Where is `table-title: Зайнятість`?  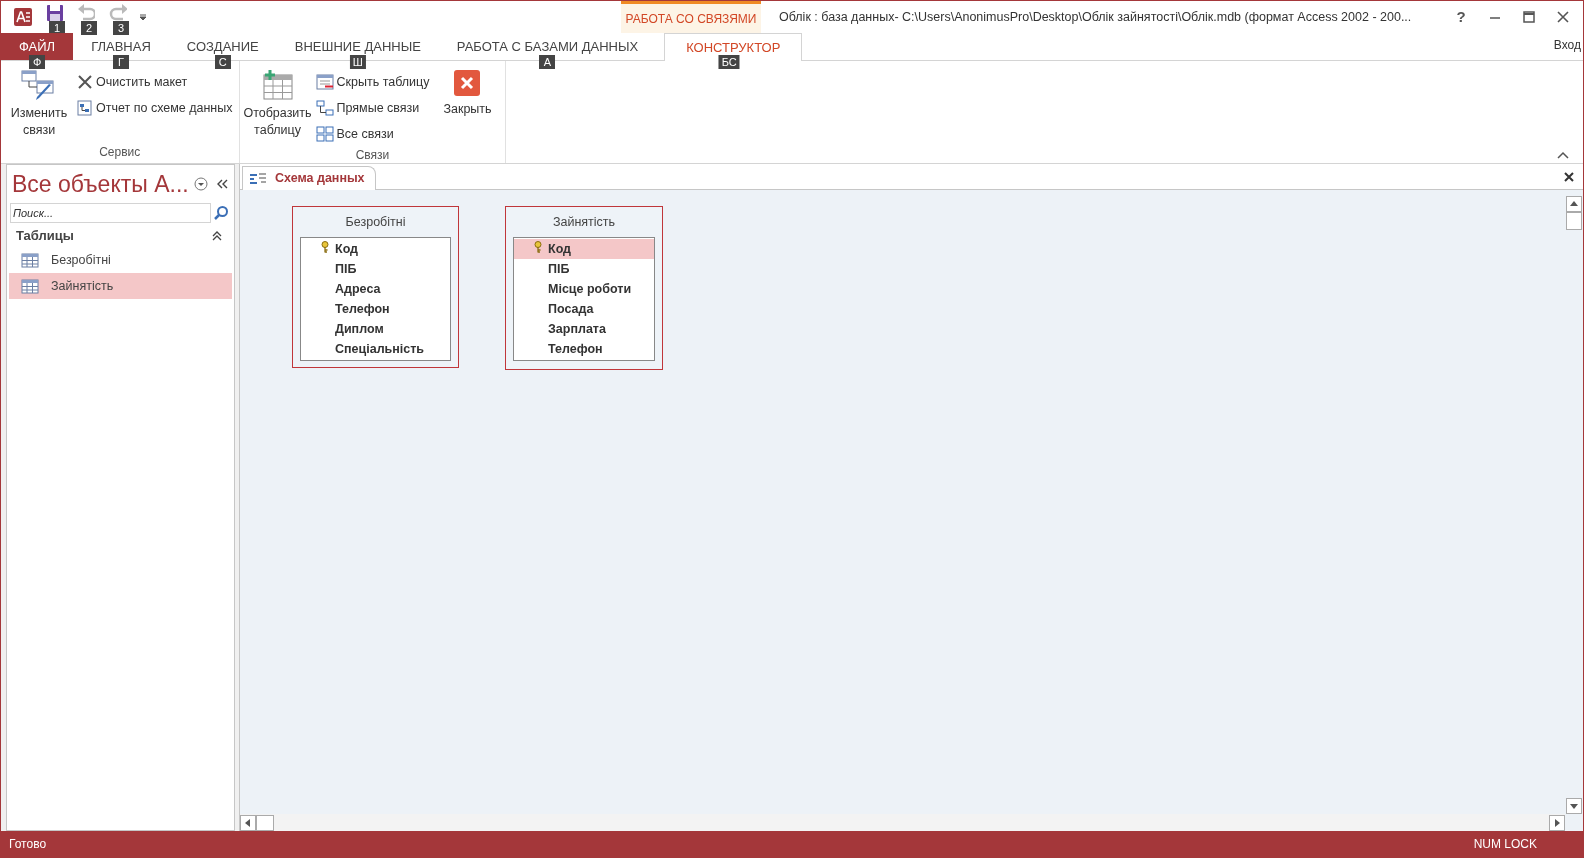
table-title: Зайнятість is located at coordinates (584, 222).